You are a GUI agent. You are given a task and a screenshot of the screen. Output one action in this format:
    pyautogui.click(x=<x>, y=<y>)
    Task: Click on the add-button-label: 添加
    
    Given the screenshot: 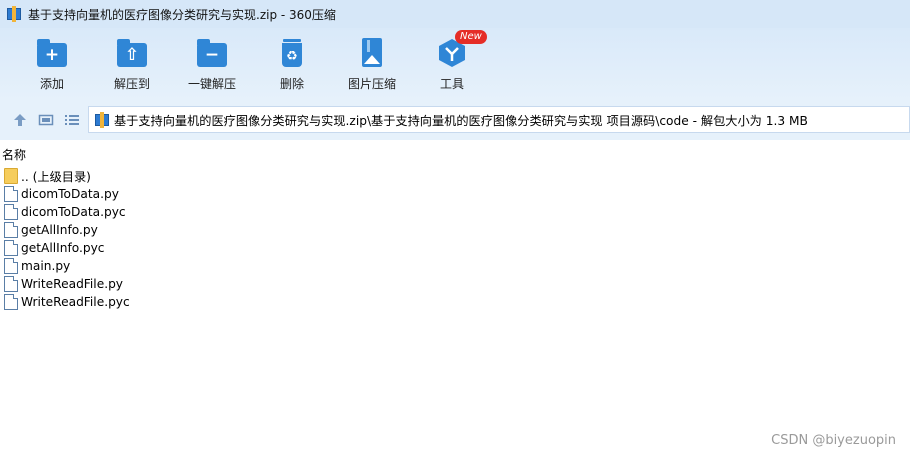 What is the action you would take?
    pyautogui.click(x=51, y=84)
    